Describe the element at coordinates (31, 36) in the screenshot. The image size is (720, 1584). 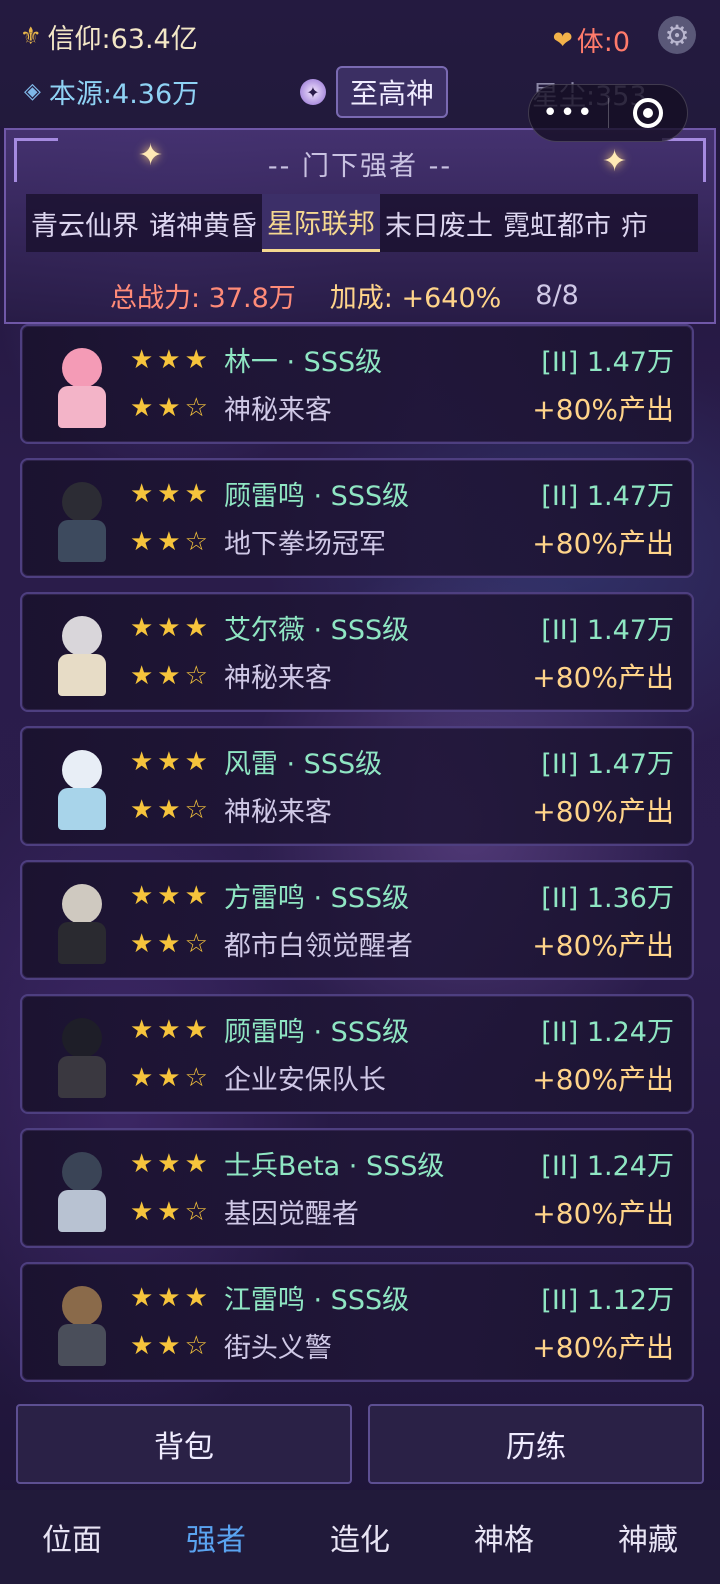
I see `faith-icon: ⚜` at that location.